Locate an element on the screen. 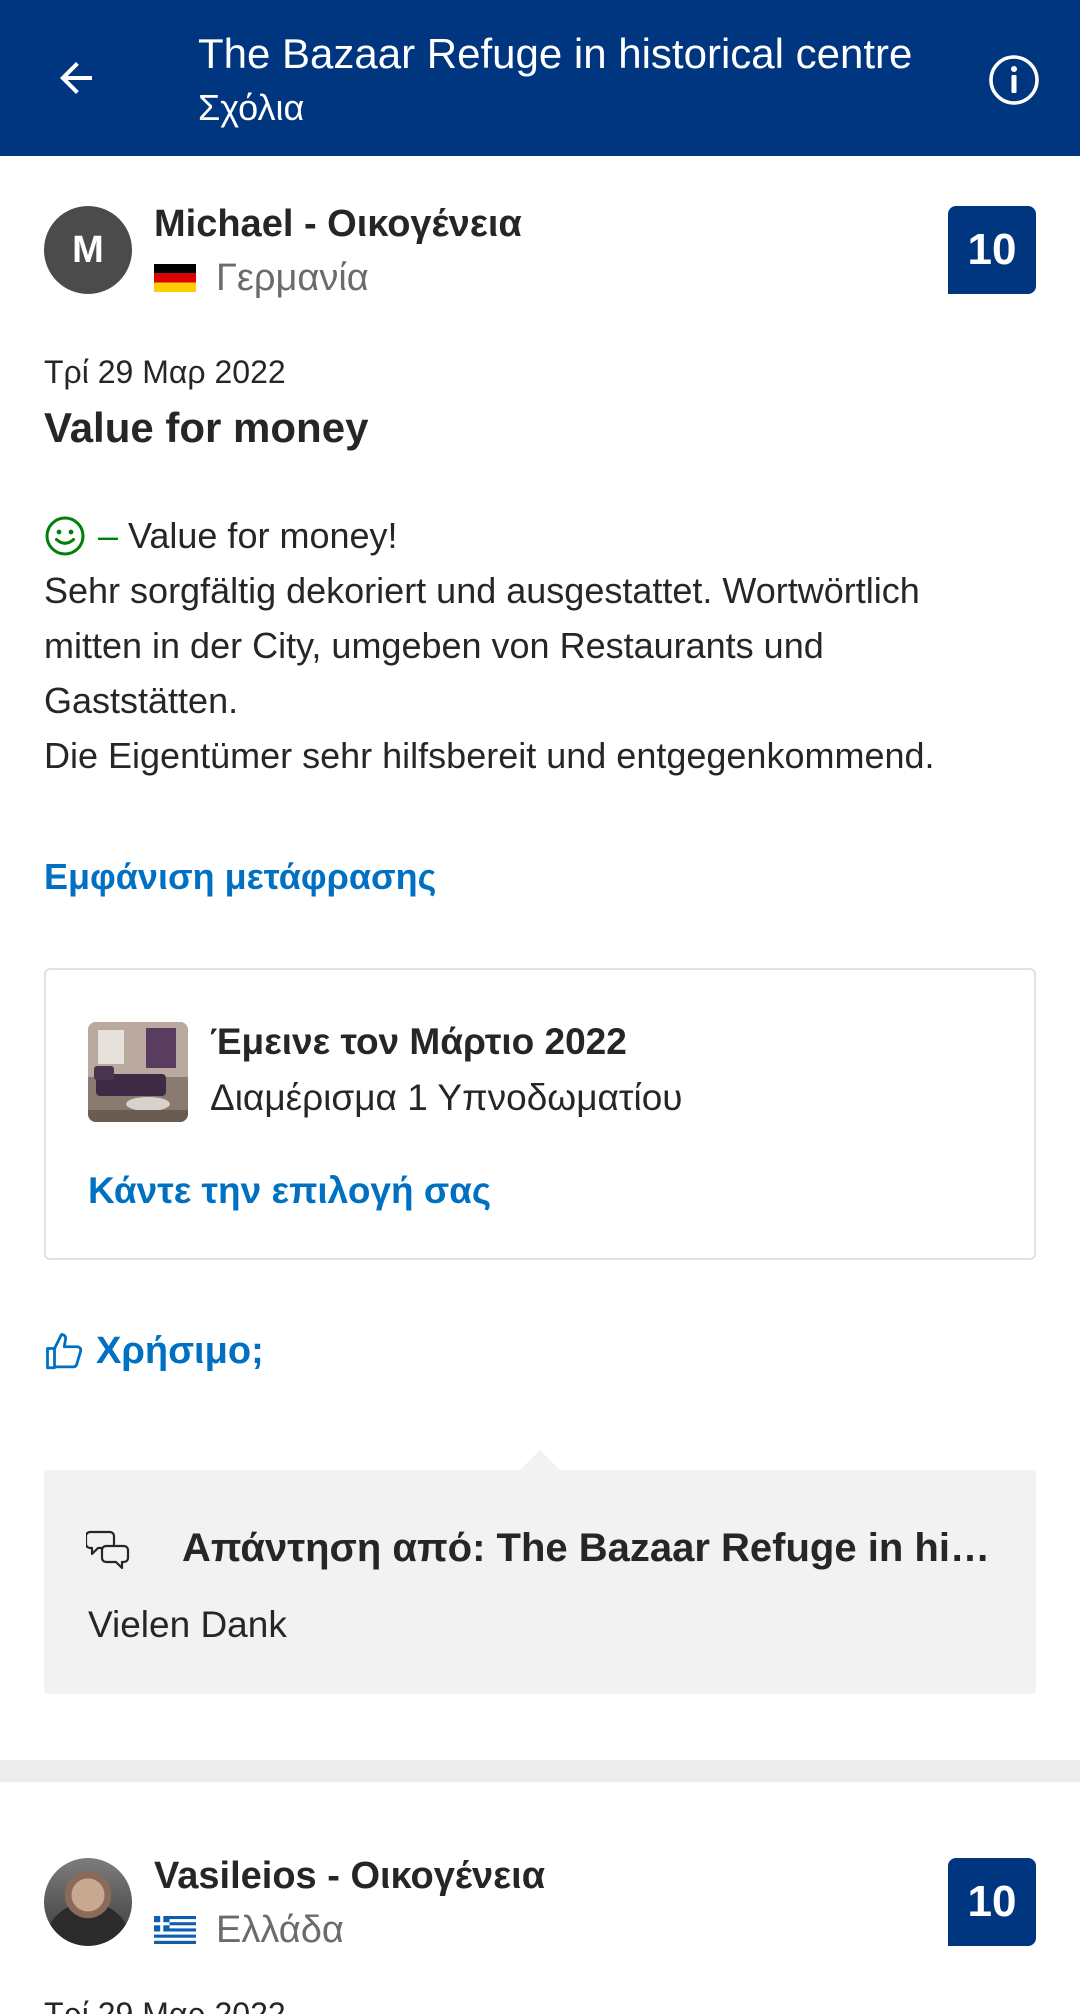 This screenshot has height=2014, width=1080. arrow-left-icon is located at coordinates (76, 78).